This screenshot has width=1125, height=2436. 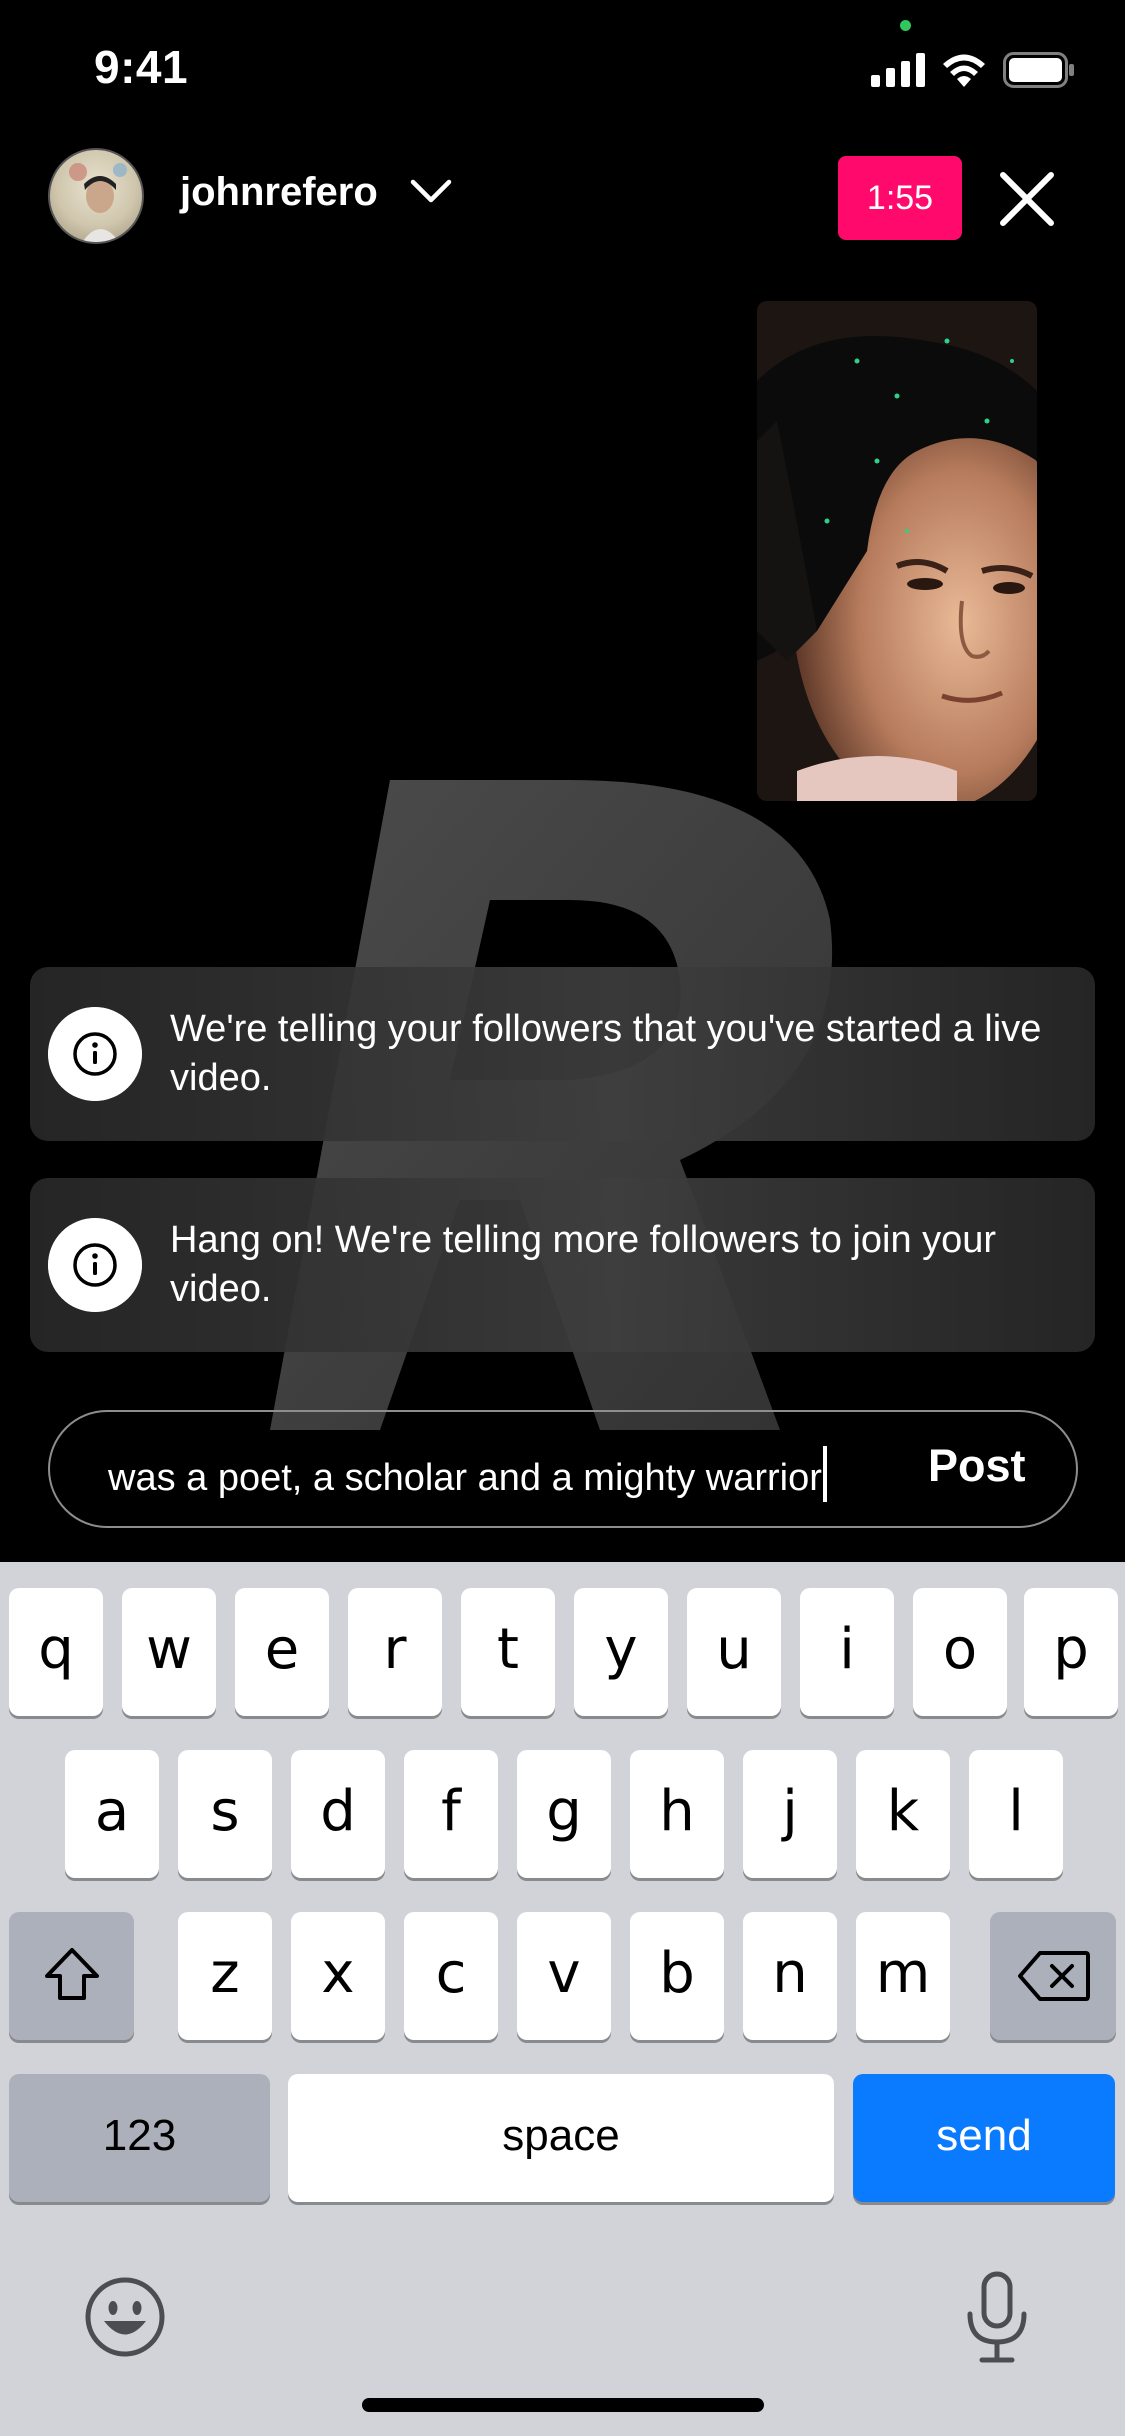 I want to click on chevron-down-icon, so click(x=431, y=191).